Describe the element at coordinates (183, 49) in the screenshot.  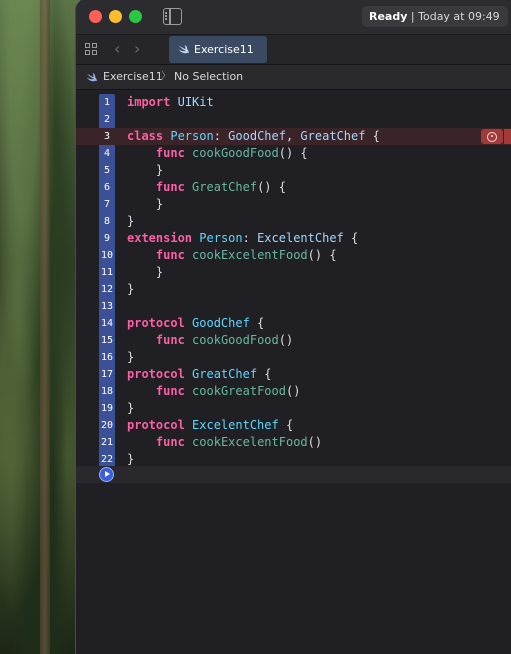
I see `swift-icon` at that location.